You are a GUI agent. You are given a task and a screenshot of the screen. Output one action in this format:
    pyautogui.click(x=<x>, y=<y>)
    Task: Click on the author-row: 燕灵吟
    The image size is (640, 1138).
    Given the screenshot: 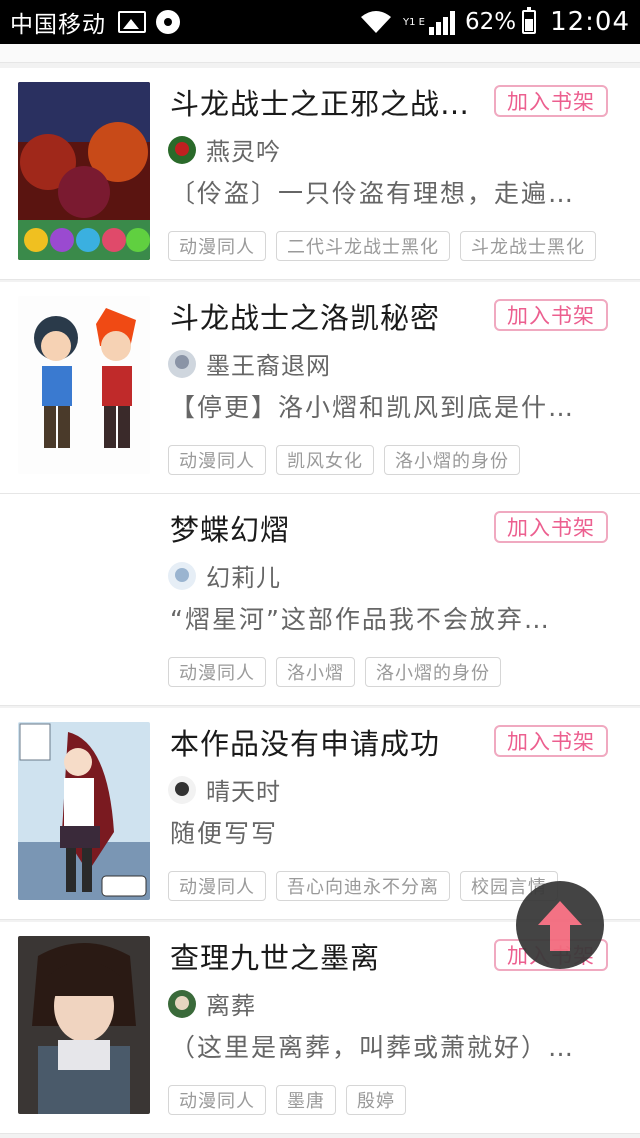 What is the action you would take?
    pyautogui.click(x=224, y=149)
    